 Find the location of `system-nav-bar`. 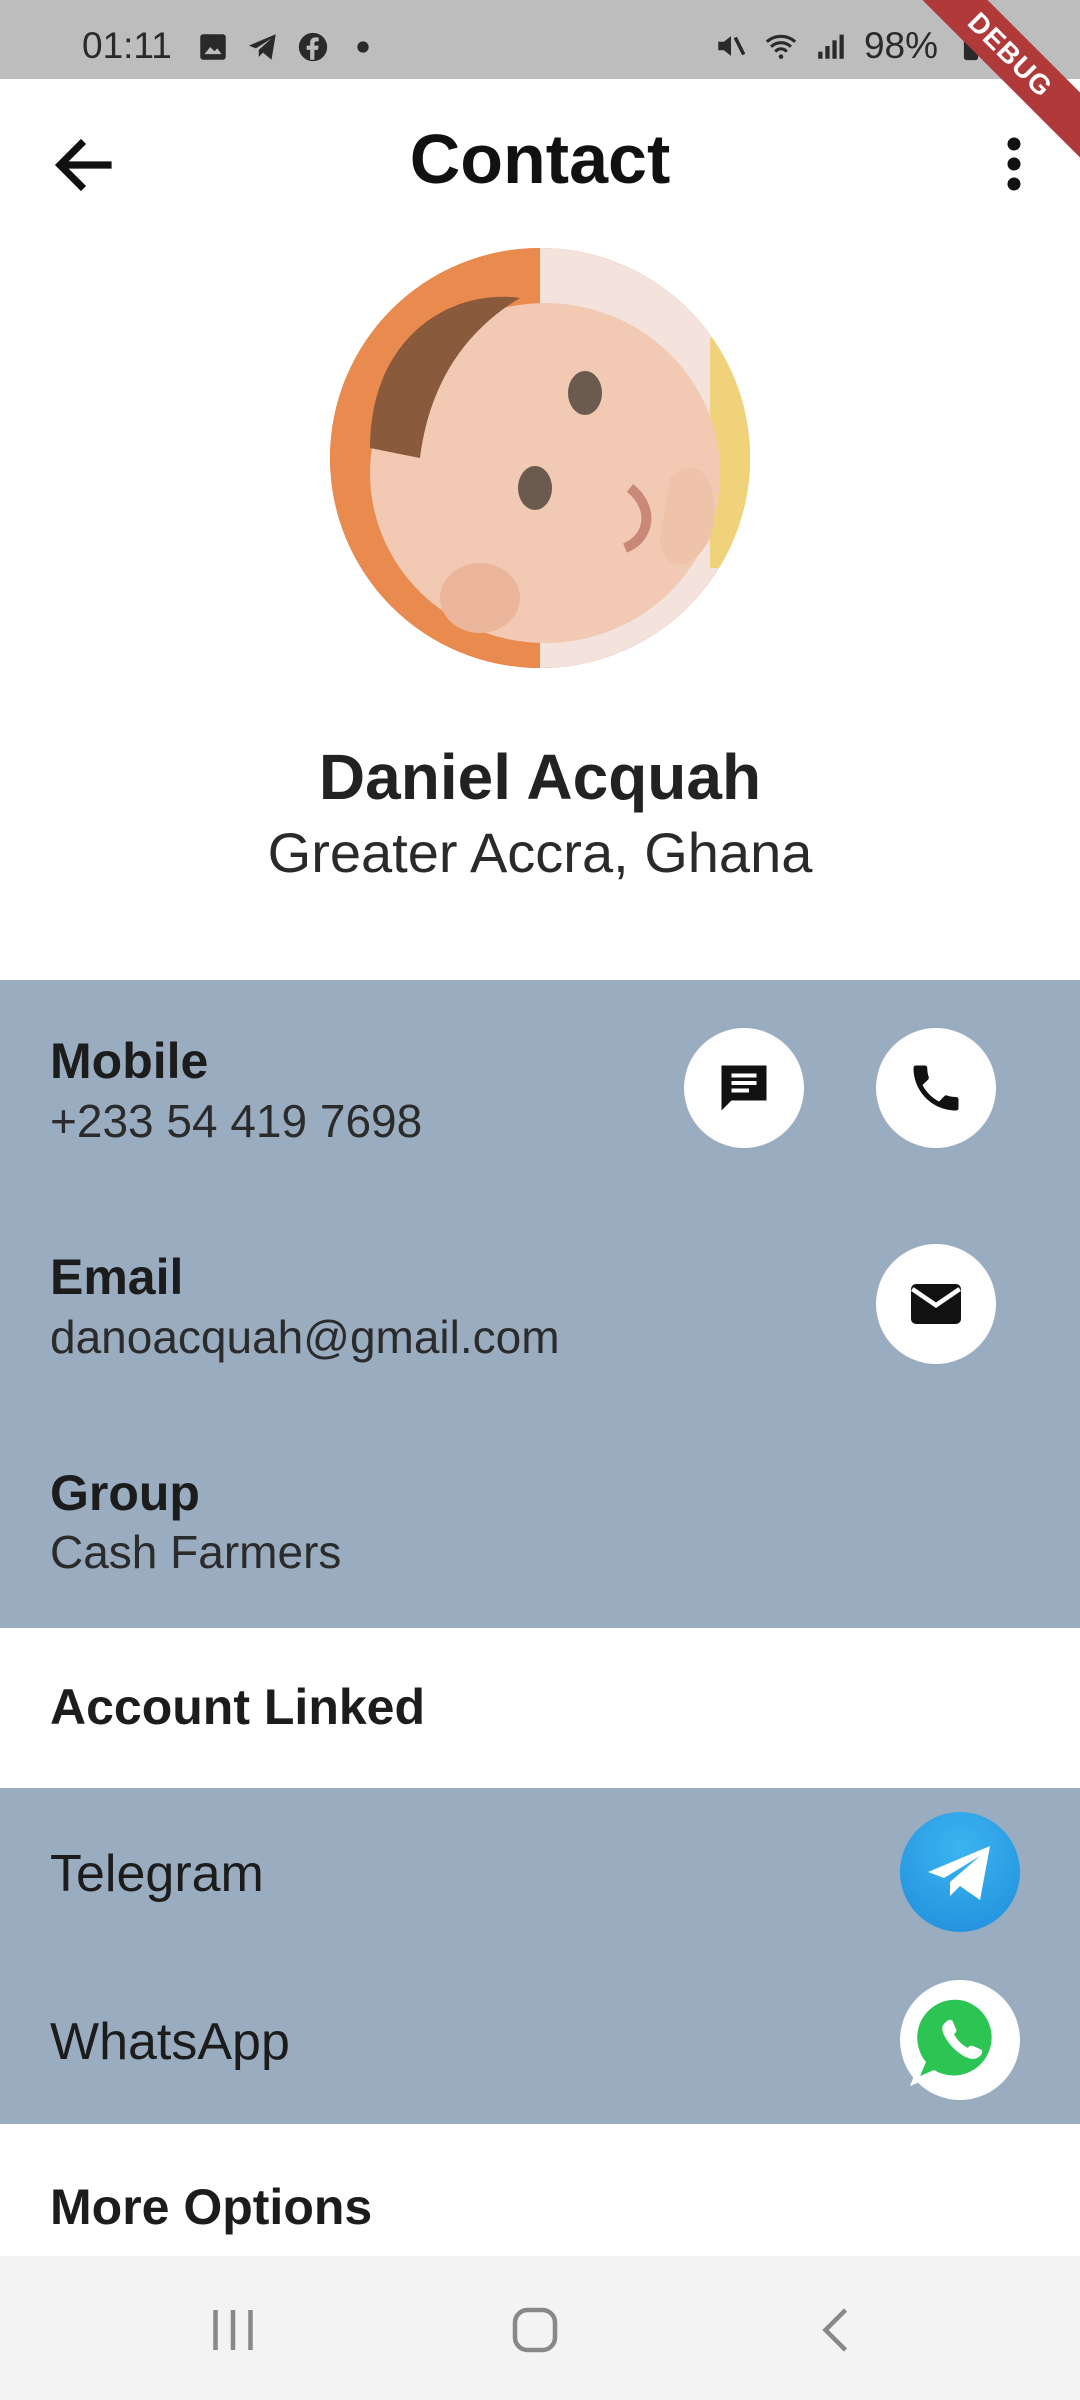

system-nav-bar is located at coordinates (540, 2328).